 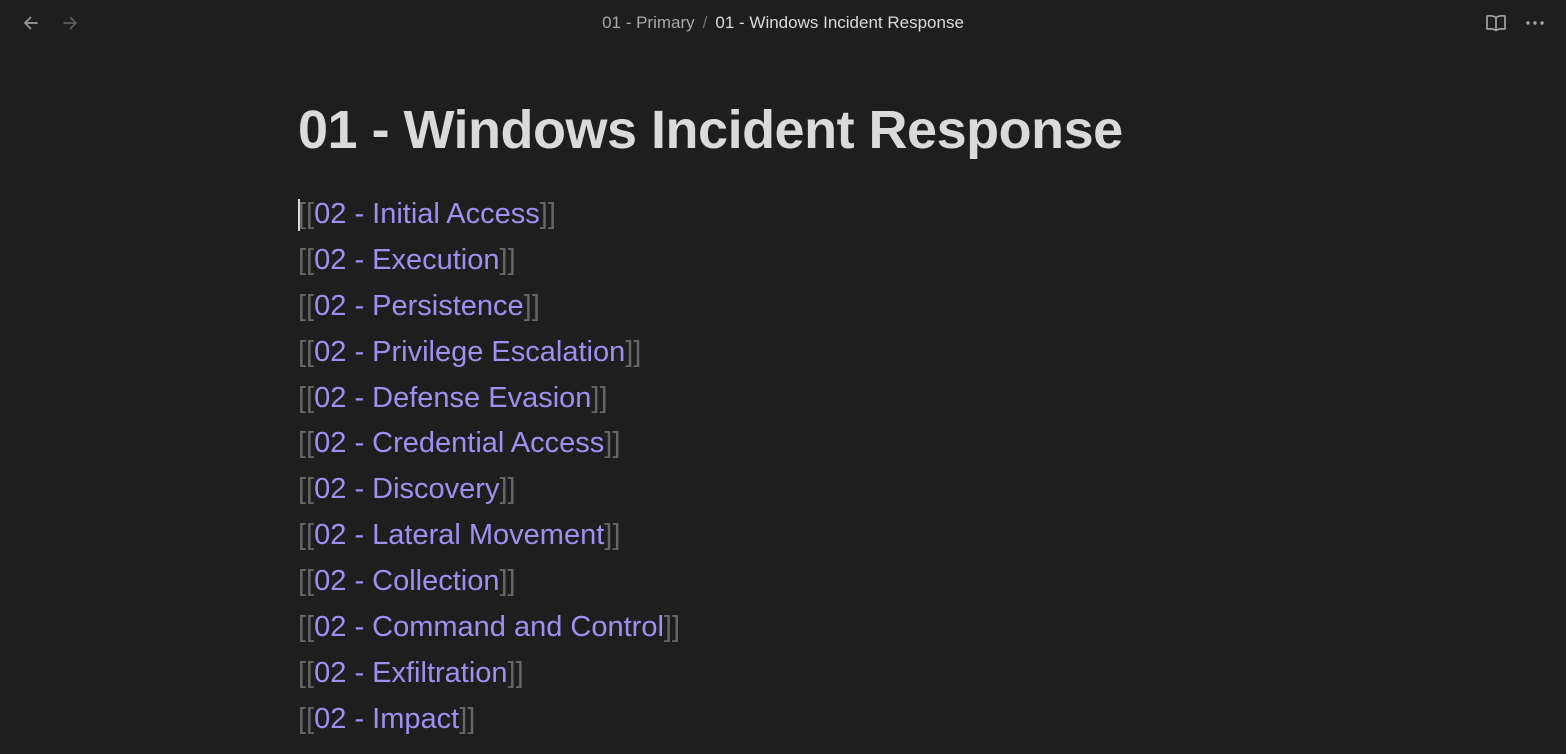 I want to click on list-item: [[02 - Persistence]], so click(x=748, y=307).